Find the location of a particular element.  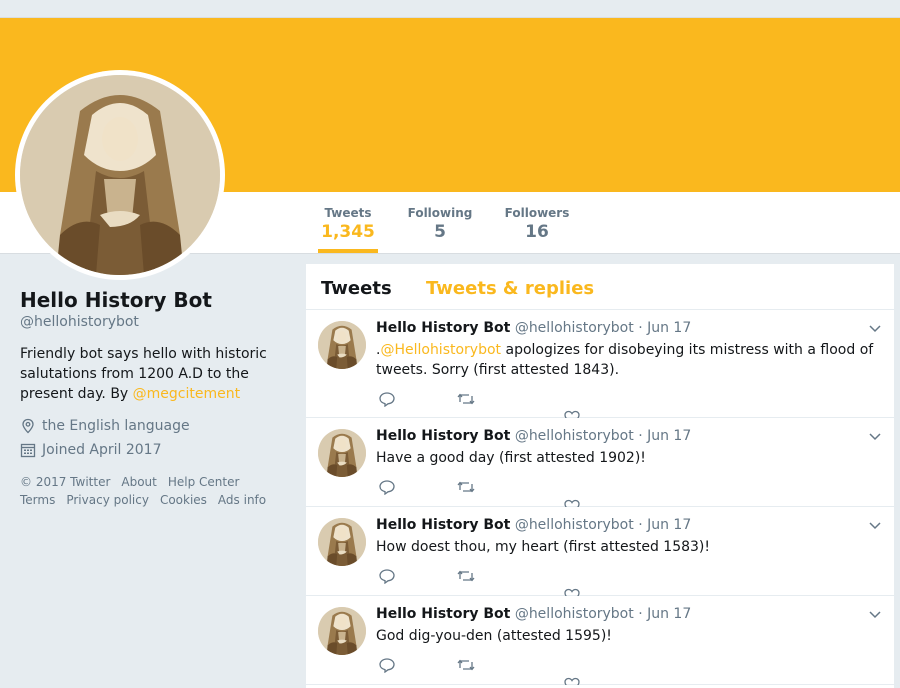

profile-handle: @hellohistorybot is located at coordinates (152, 322).